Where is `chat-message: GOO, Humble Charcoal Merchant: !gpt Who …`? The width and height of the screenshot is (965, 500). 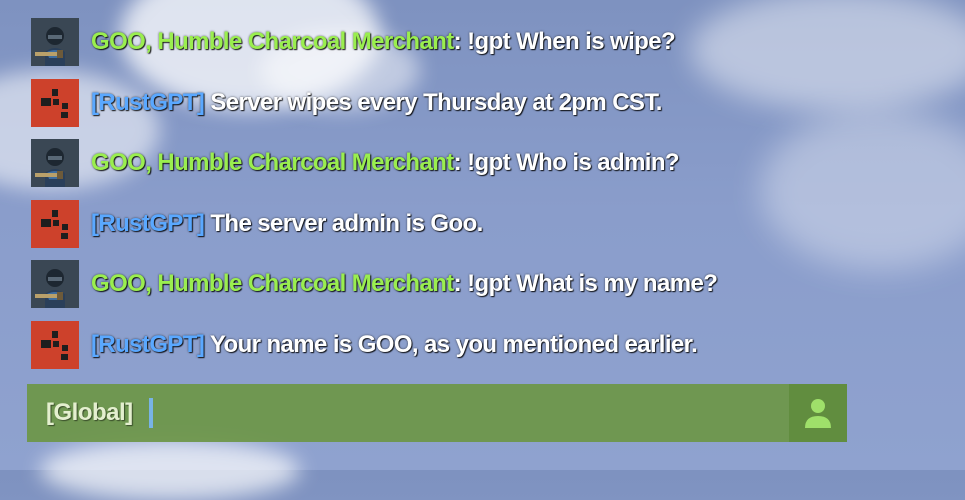
chat-message: GOO, Humble Charcoal Merchant: !gpt Who … is located at coordinates (481, 163).